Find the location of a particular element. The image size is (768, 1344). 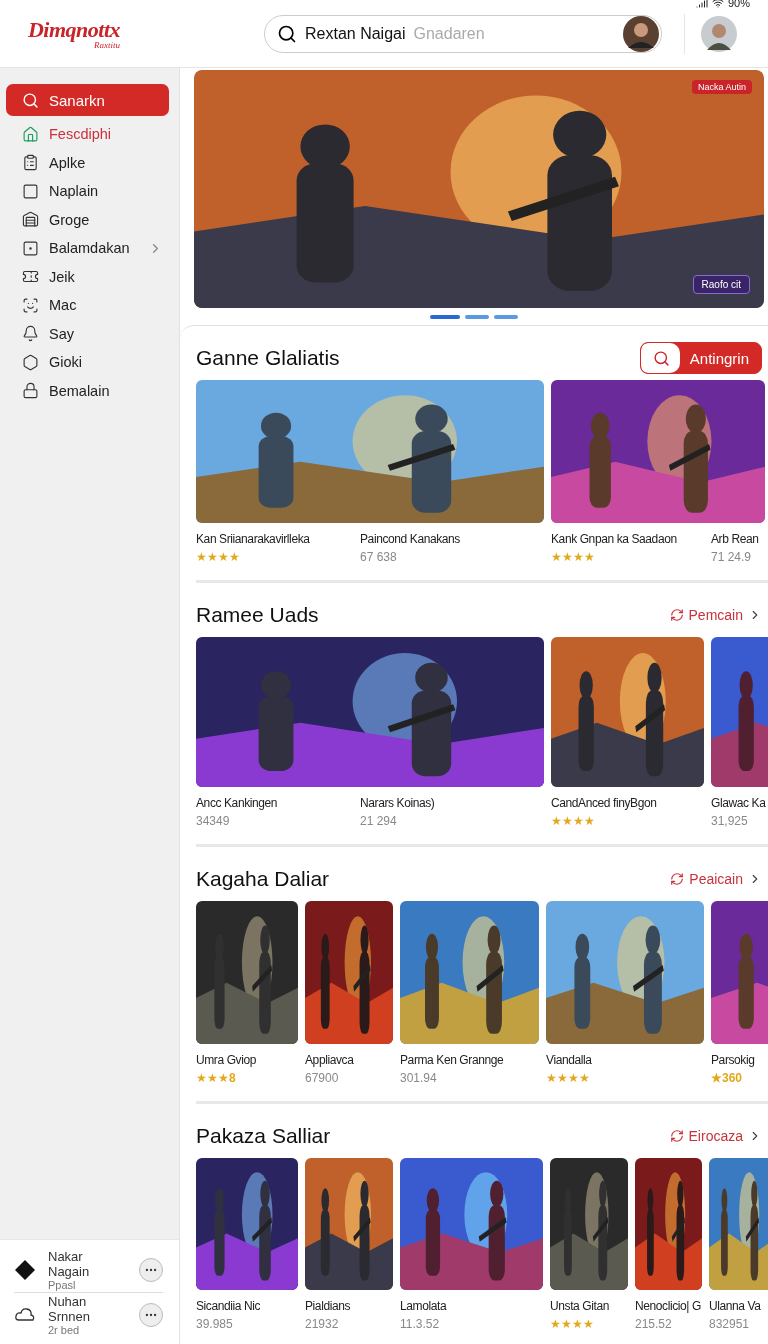

download-count: 21 294 is located at coordinates (378, 821).